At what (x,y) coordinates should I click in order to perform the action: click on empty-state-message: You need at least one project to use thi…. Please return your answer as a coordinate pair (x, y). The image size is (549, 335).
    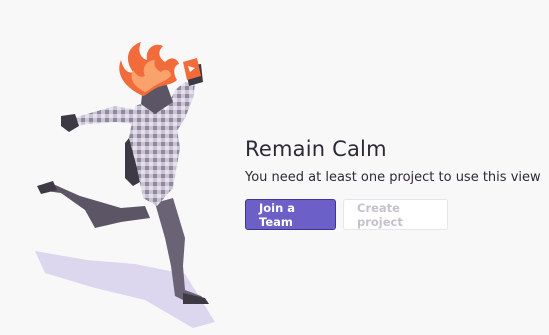
    Looking at the image, I should click on (393, 177).